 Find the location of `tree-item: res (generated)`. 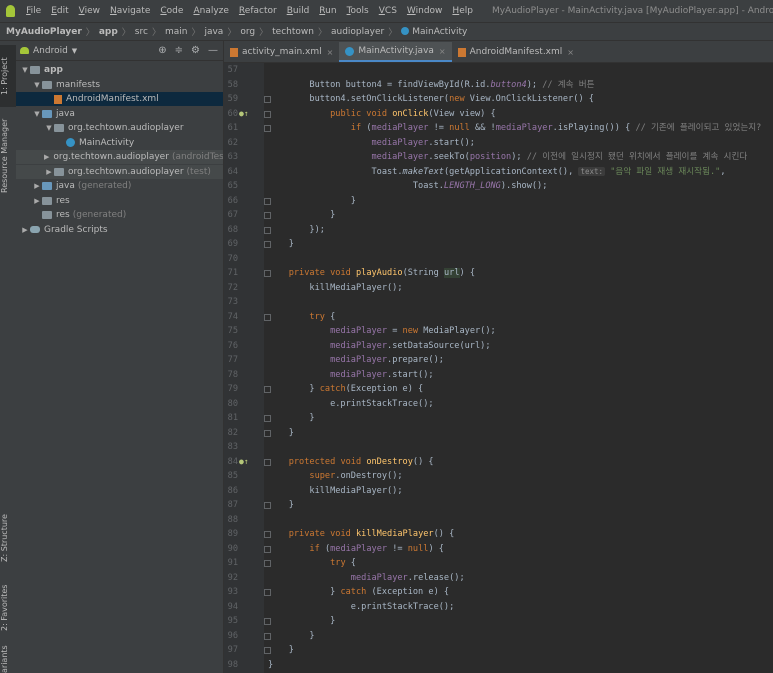

tree-item: res (generated) is located at coordinates (119, 215).